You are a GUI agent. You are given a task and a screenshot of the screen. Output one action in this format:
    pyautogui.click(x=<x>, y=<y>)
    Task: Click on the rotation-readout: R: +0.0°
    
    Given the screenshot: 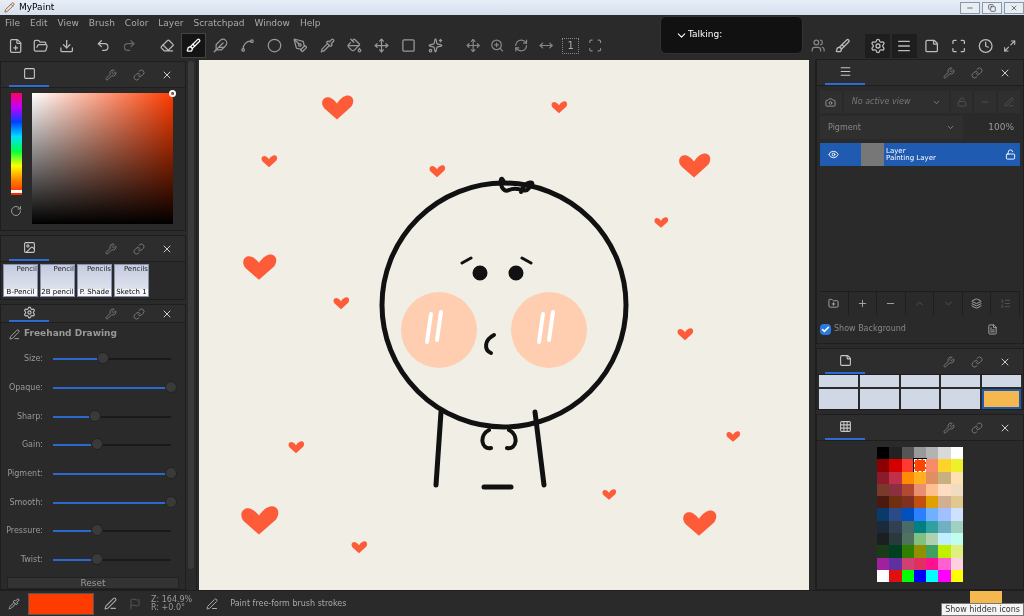 What is the action you would take?
    pyautogui.click(x=168, y=607)
    